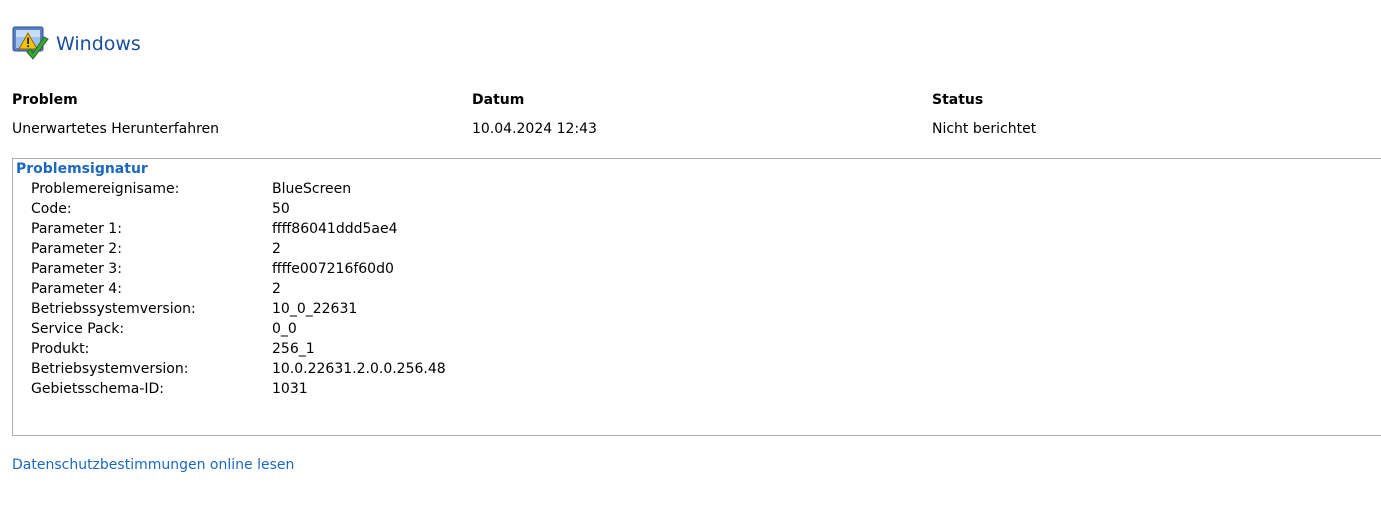 The width and height of the screenshot is (1381, 521). What do you see at coordinates (238, 191) in the screenshot?
I see `signature-row: Problemereignisame: BlueScreen` at bounding box center [238, 191].